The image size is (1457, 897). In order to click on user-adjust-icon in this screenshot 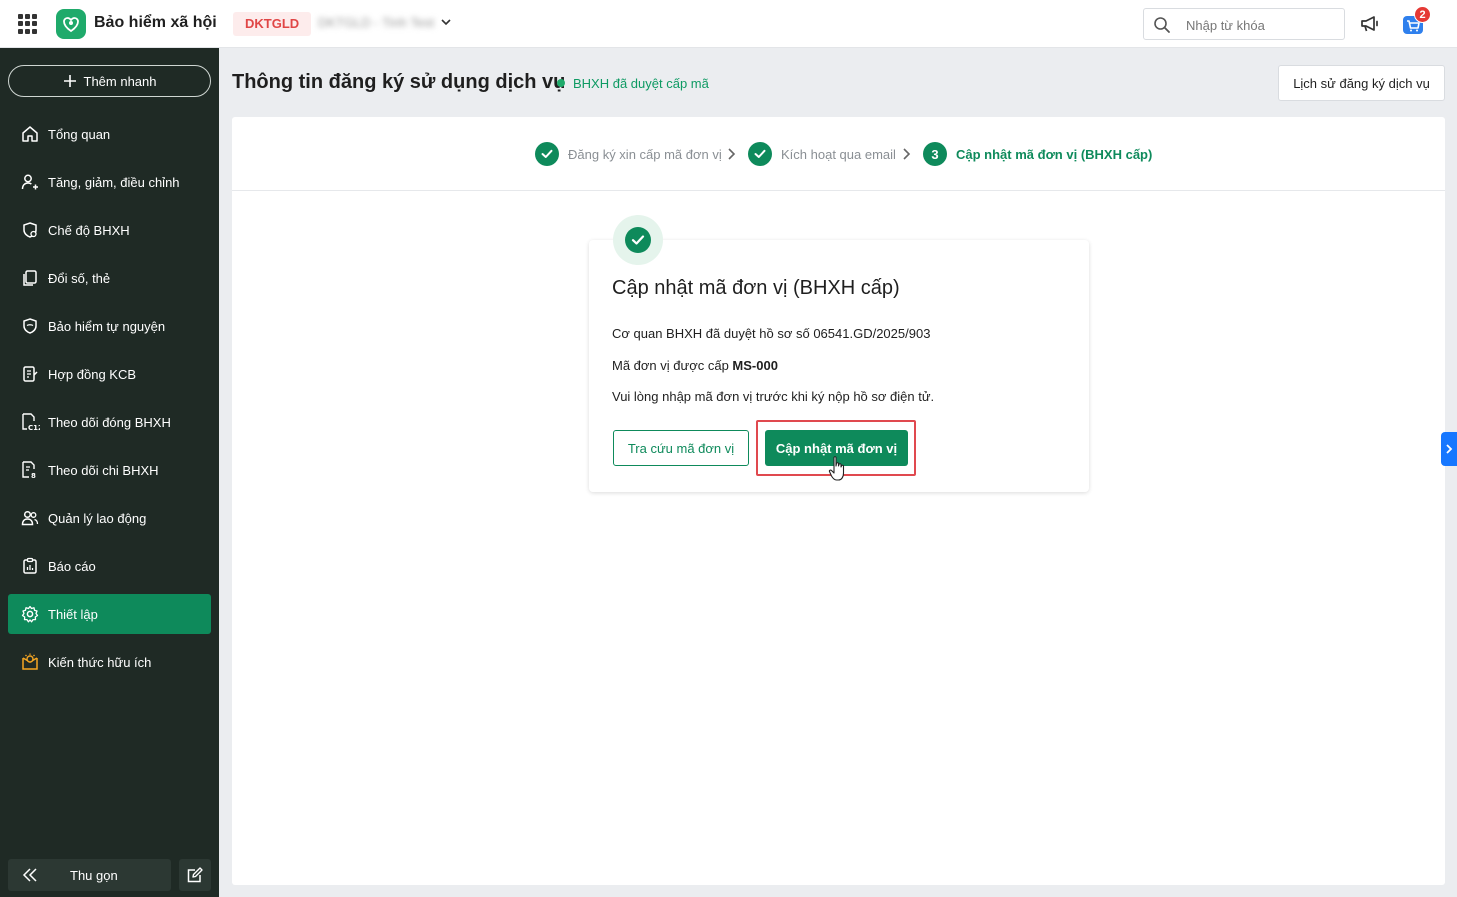, I will do `click(29, 182)`.